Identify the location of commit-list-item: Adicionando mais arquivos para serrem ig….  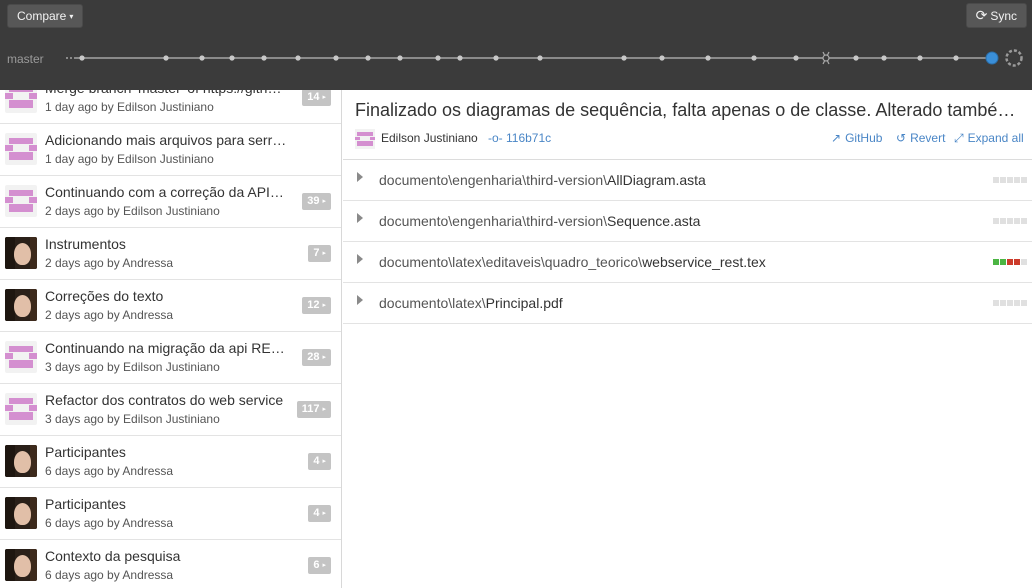
(170, 150).